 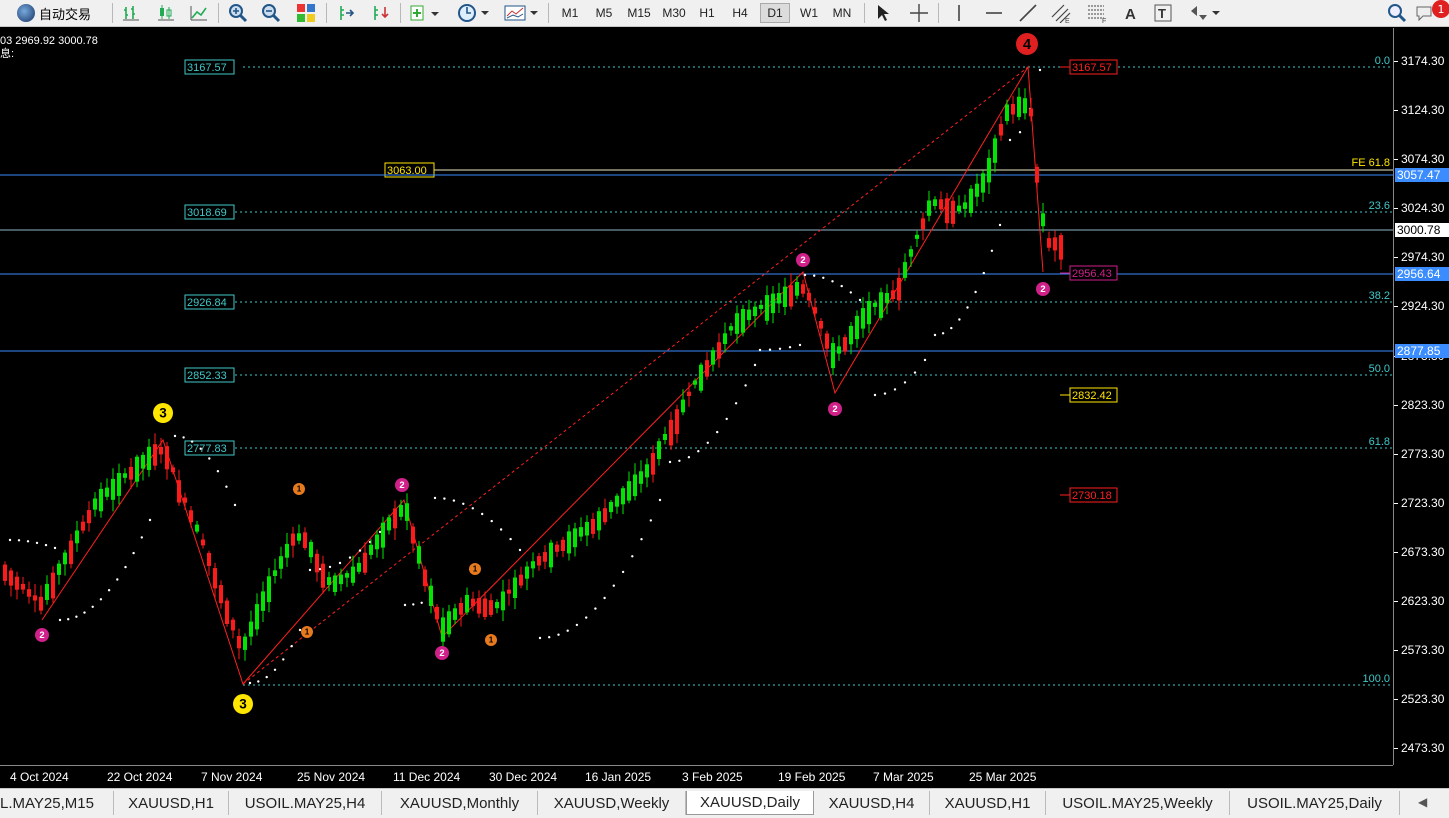 What do you see at coordinates (424, 13) in the screenshot?
I see `new-indicator-button` at bounding box center [424, 13].